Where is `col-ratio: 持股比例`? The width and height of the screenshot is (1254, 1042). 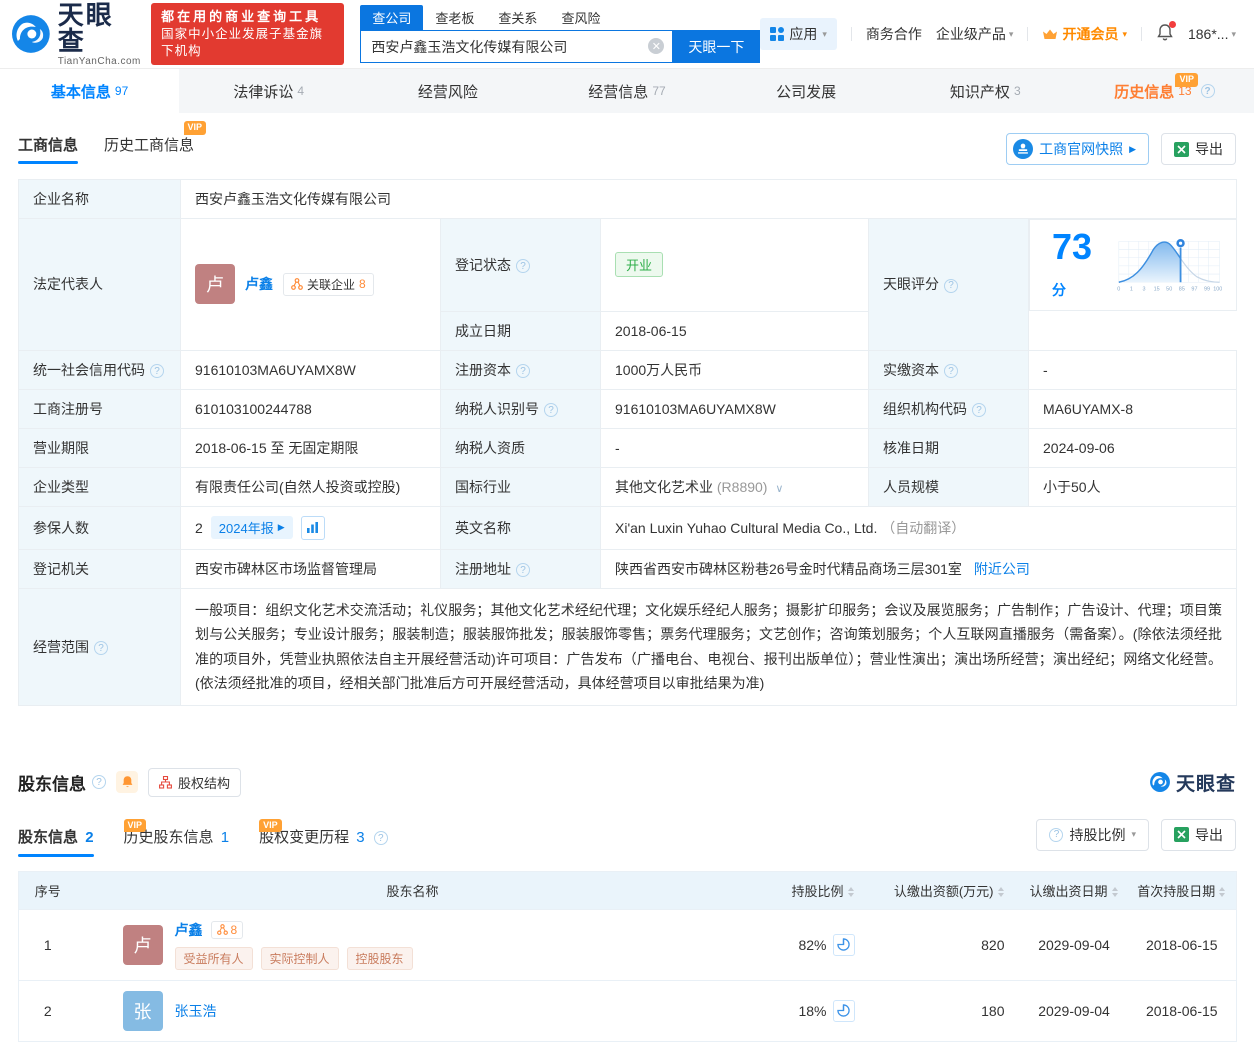
col-ratio: 持股比例 is located at coordinates (809, 890).